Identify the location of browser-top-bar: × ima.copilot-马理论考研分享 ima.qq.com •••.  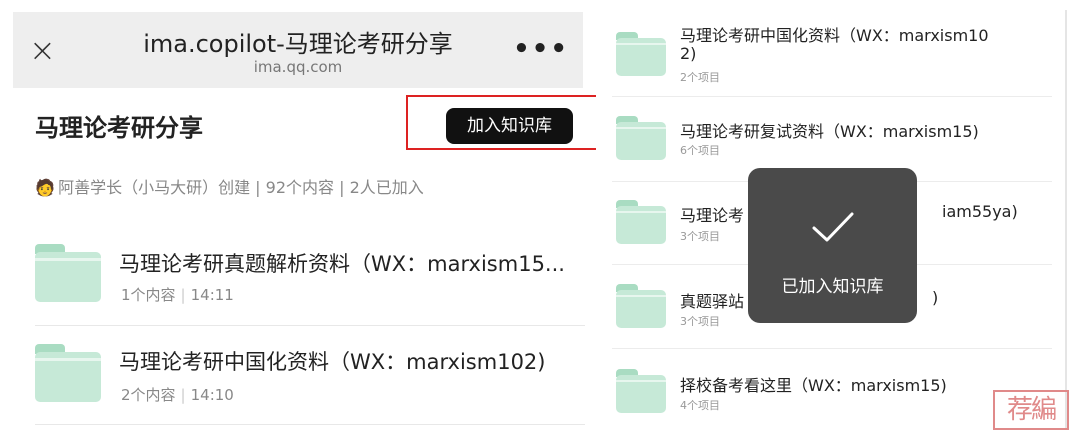
(298, 50).